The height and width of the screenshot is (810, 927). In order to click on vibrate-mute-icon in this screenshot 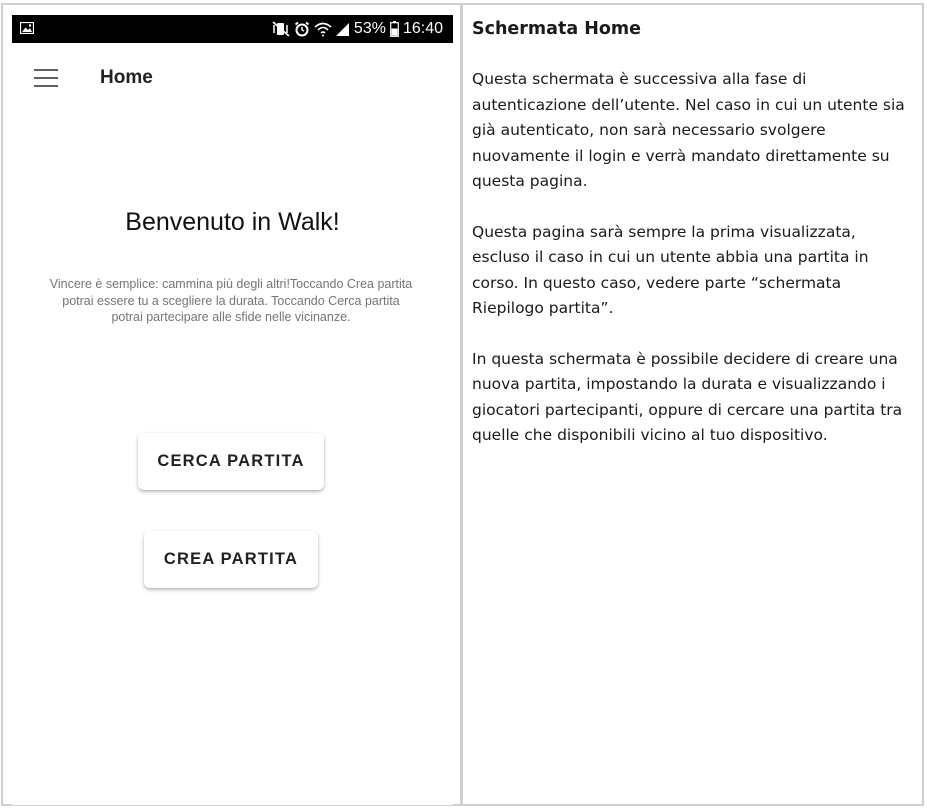, I will do `click(281, 29)`.